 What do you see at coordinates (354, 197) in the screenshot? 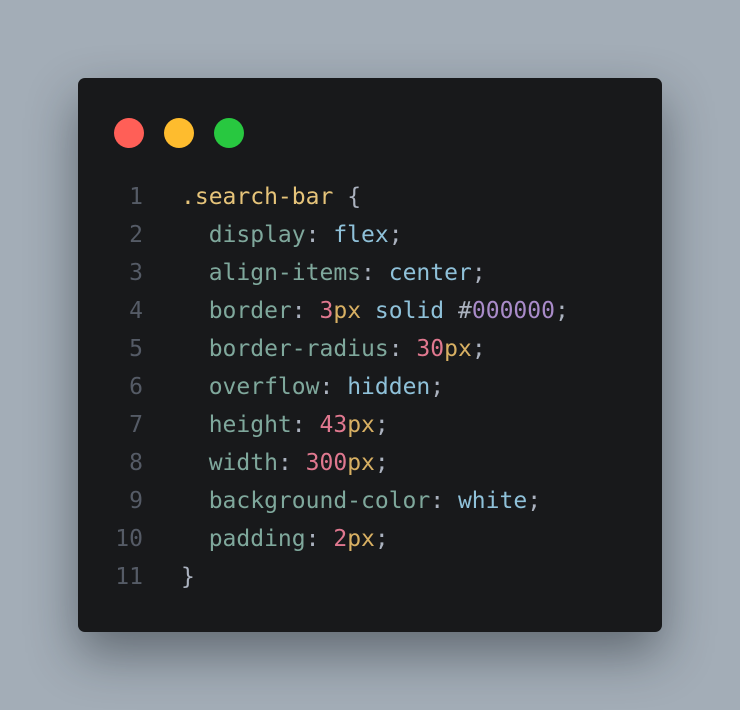
I see `code-token-punctuation: {` at bounding box center [354, 197].